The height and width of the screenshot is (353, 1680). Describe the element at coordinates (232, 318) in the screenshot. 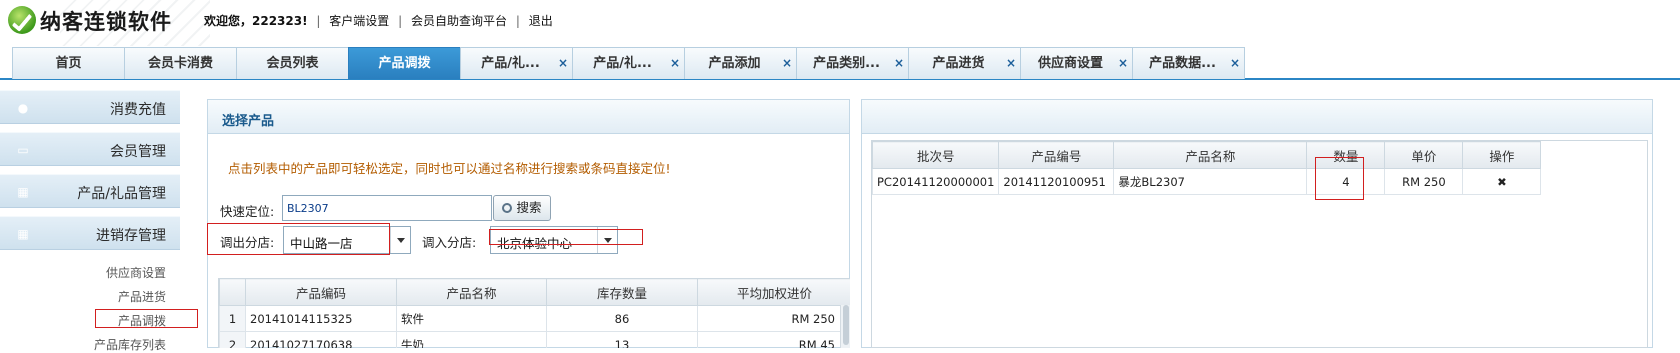

I see `row-number: 1` at that location.